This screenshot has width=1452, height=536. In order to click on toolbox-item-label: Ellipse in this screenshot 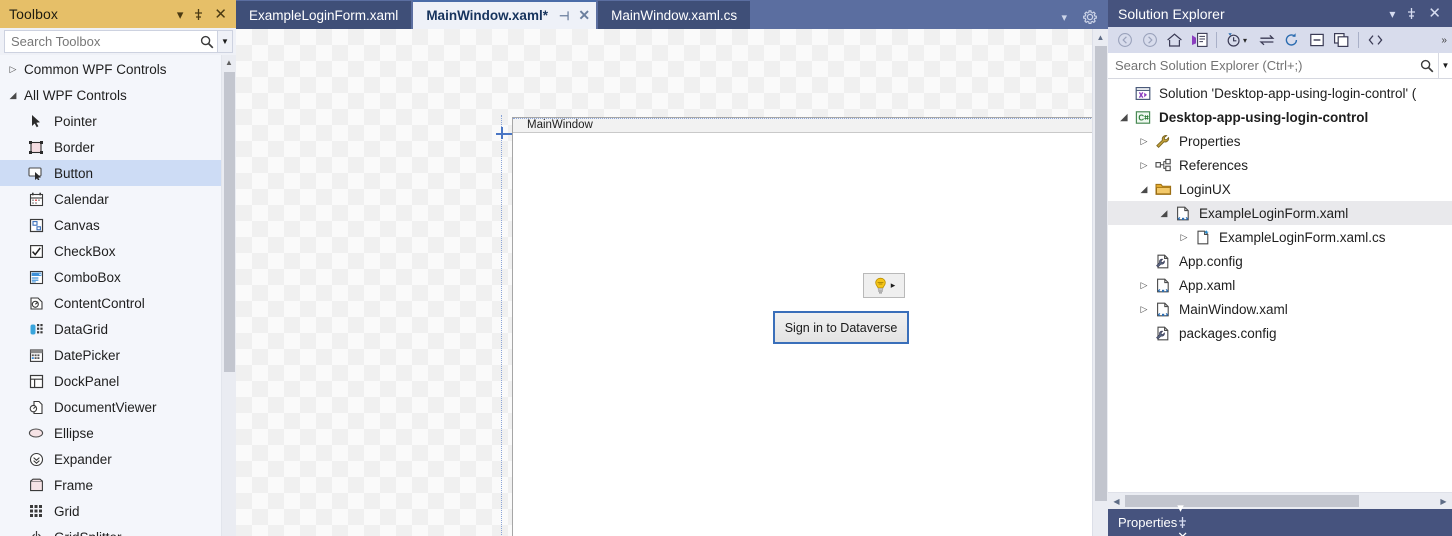, I will do `click(74, 433)`.